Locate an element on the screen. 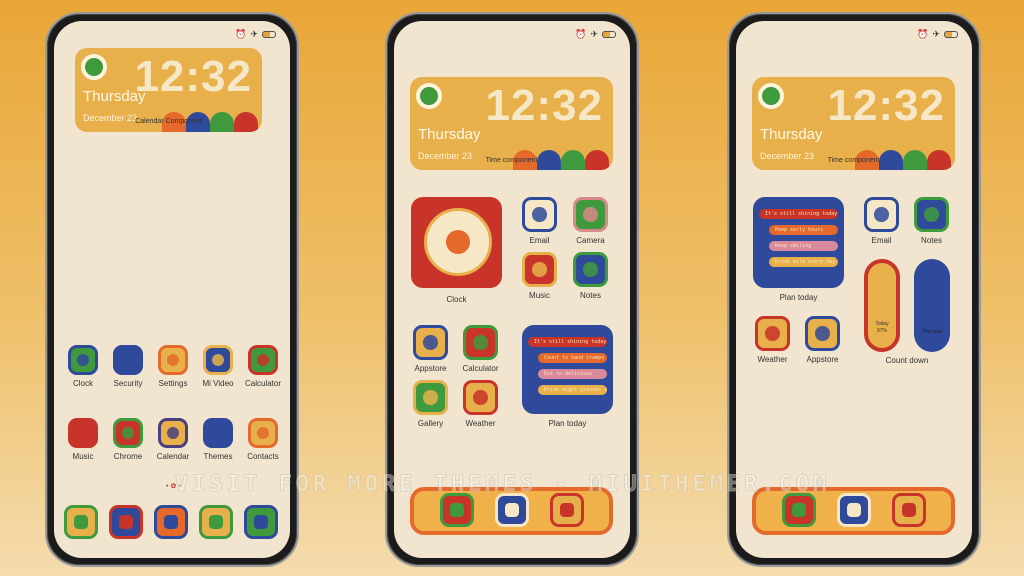 Image resolution: width=1024 pixels, height=576 pixels. airplane-icon: ✈ is located at coordinates (254, 34).